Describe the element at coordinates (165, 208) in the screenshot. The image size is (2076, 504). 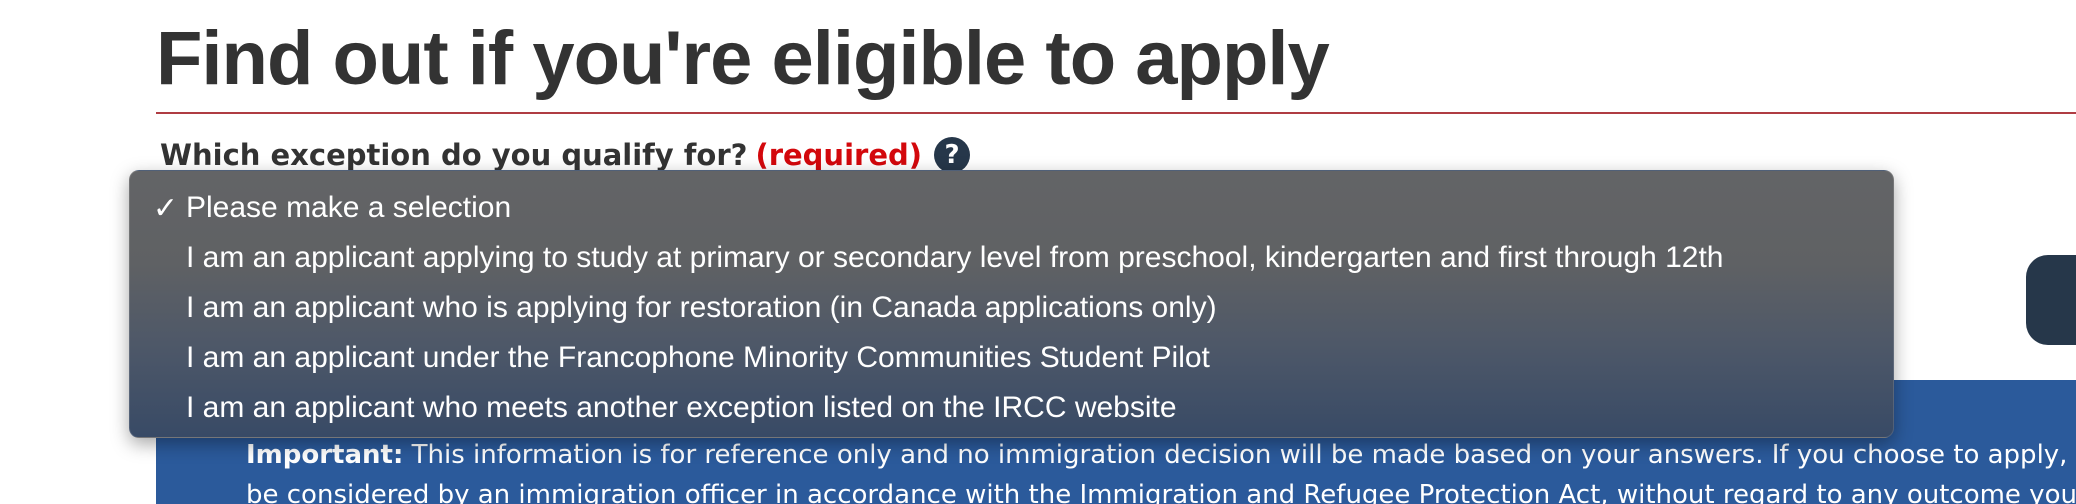
I see `checkmark-icon: ✓` at that location.